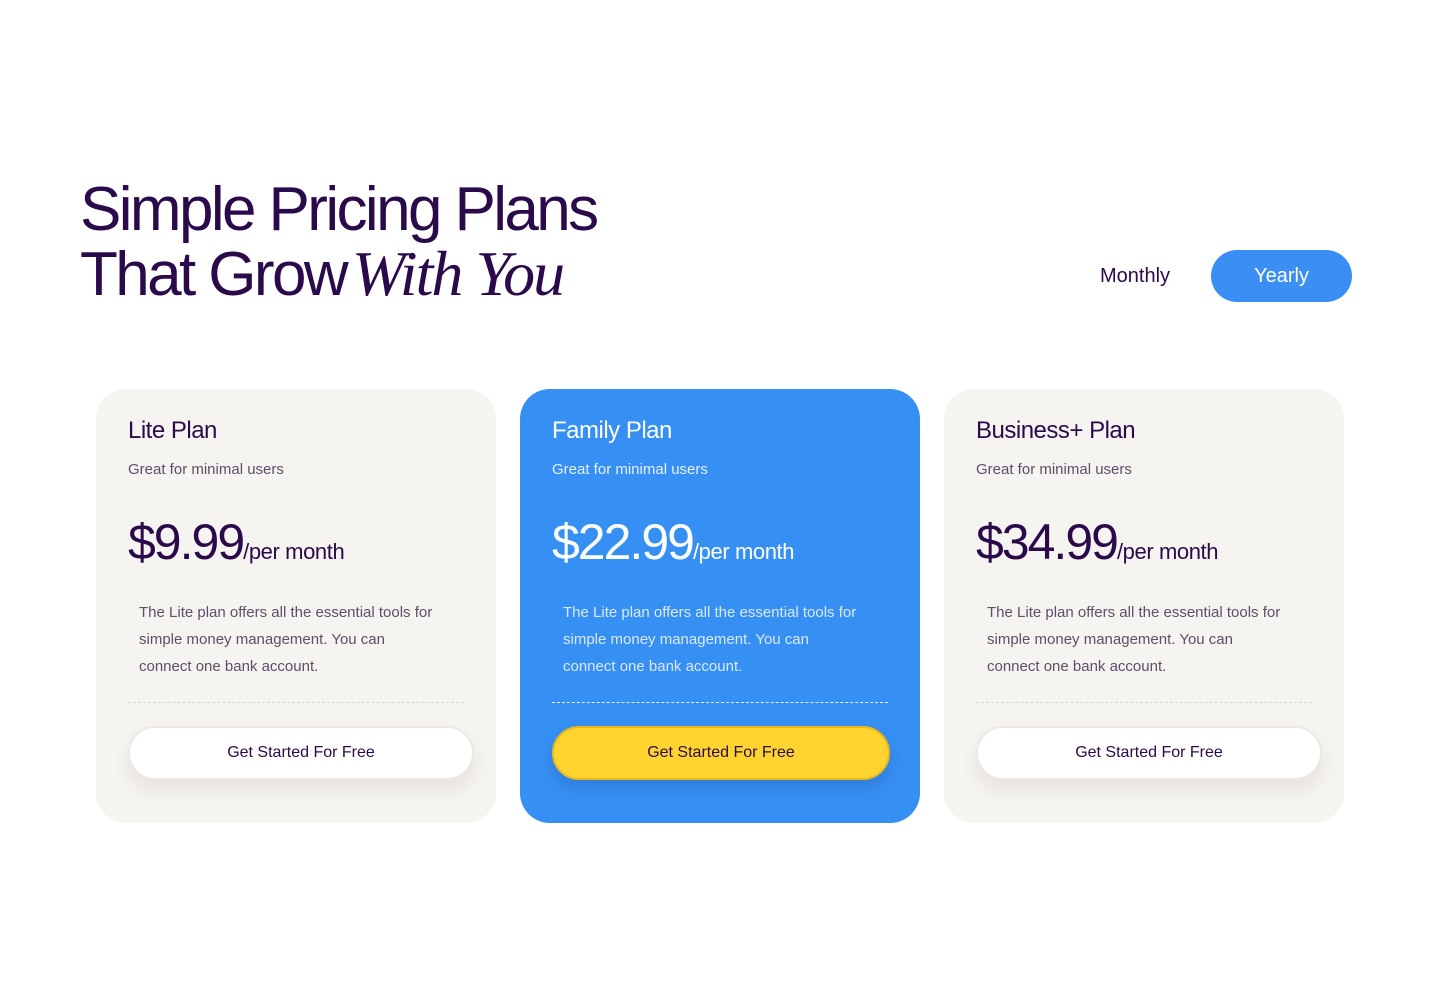 The image size is (1440, 1000). Describe the element at coordinates (1281, 276) in the screenshot. I see `billing-yearly-button: Yearly` at that location.